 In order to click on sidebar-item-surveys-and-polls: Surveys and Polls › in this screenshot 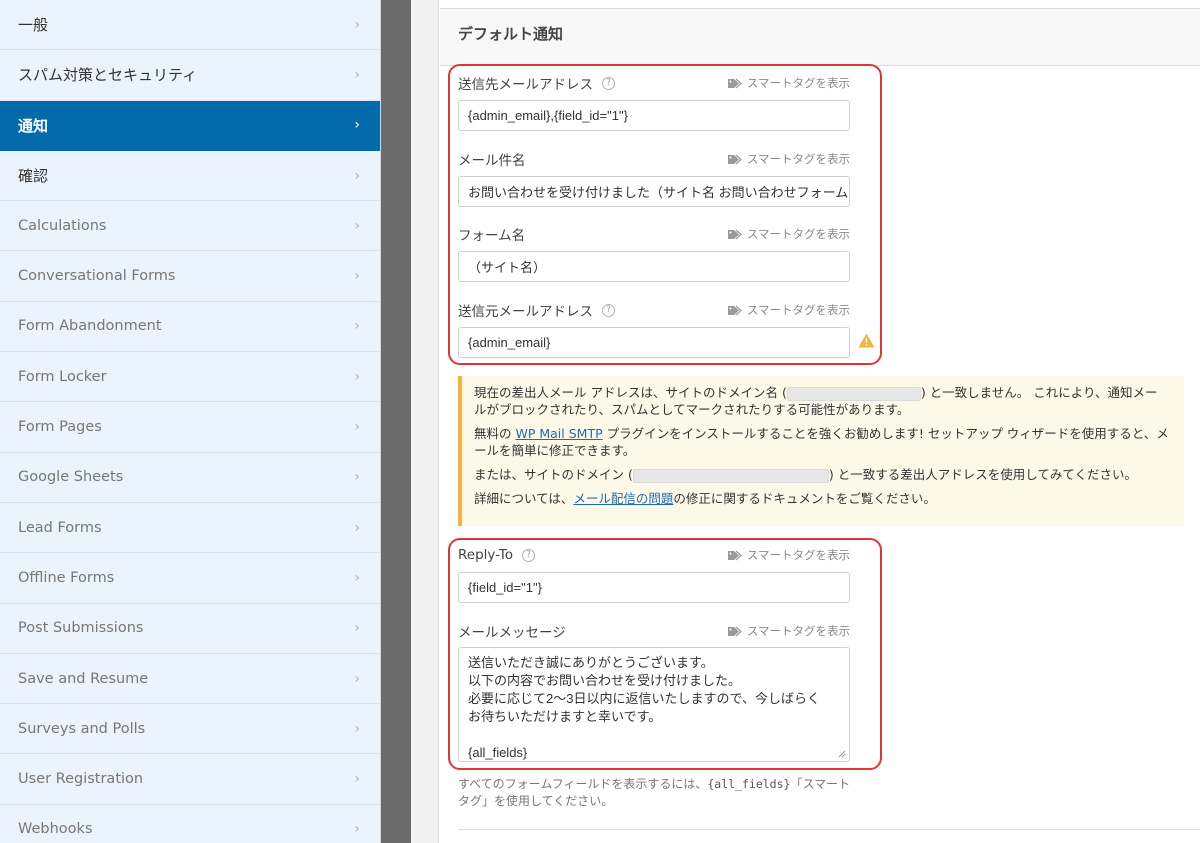, I will do `click(190, 729)`.